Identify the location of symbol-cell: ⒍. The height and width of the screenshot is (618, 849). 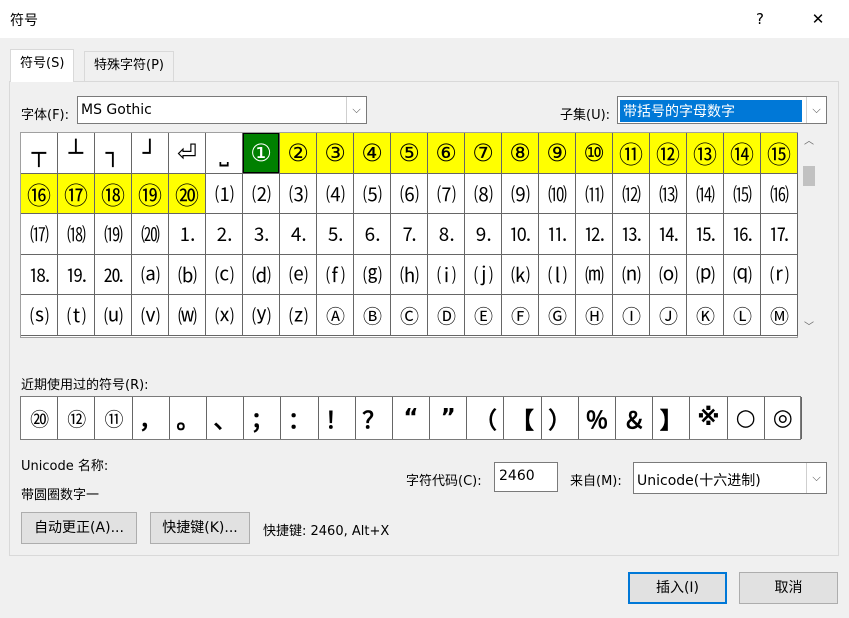
(372, 234).